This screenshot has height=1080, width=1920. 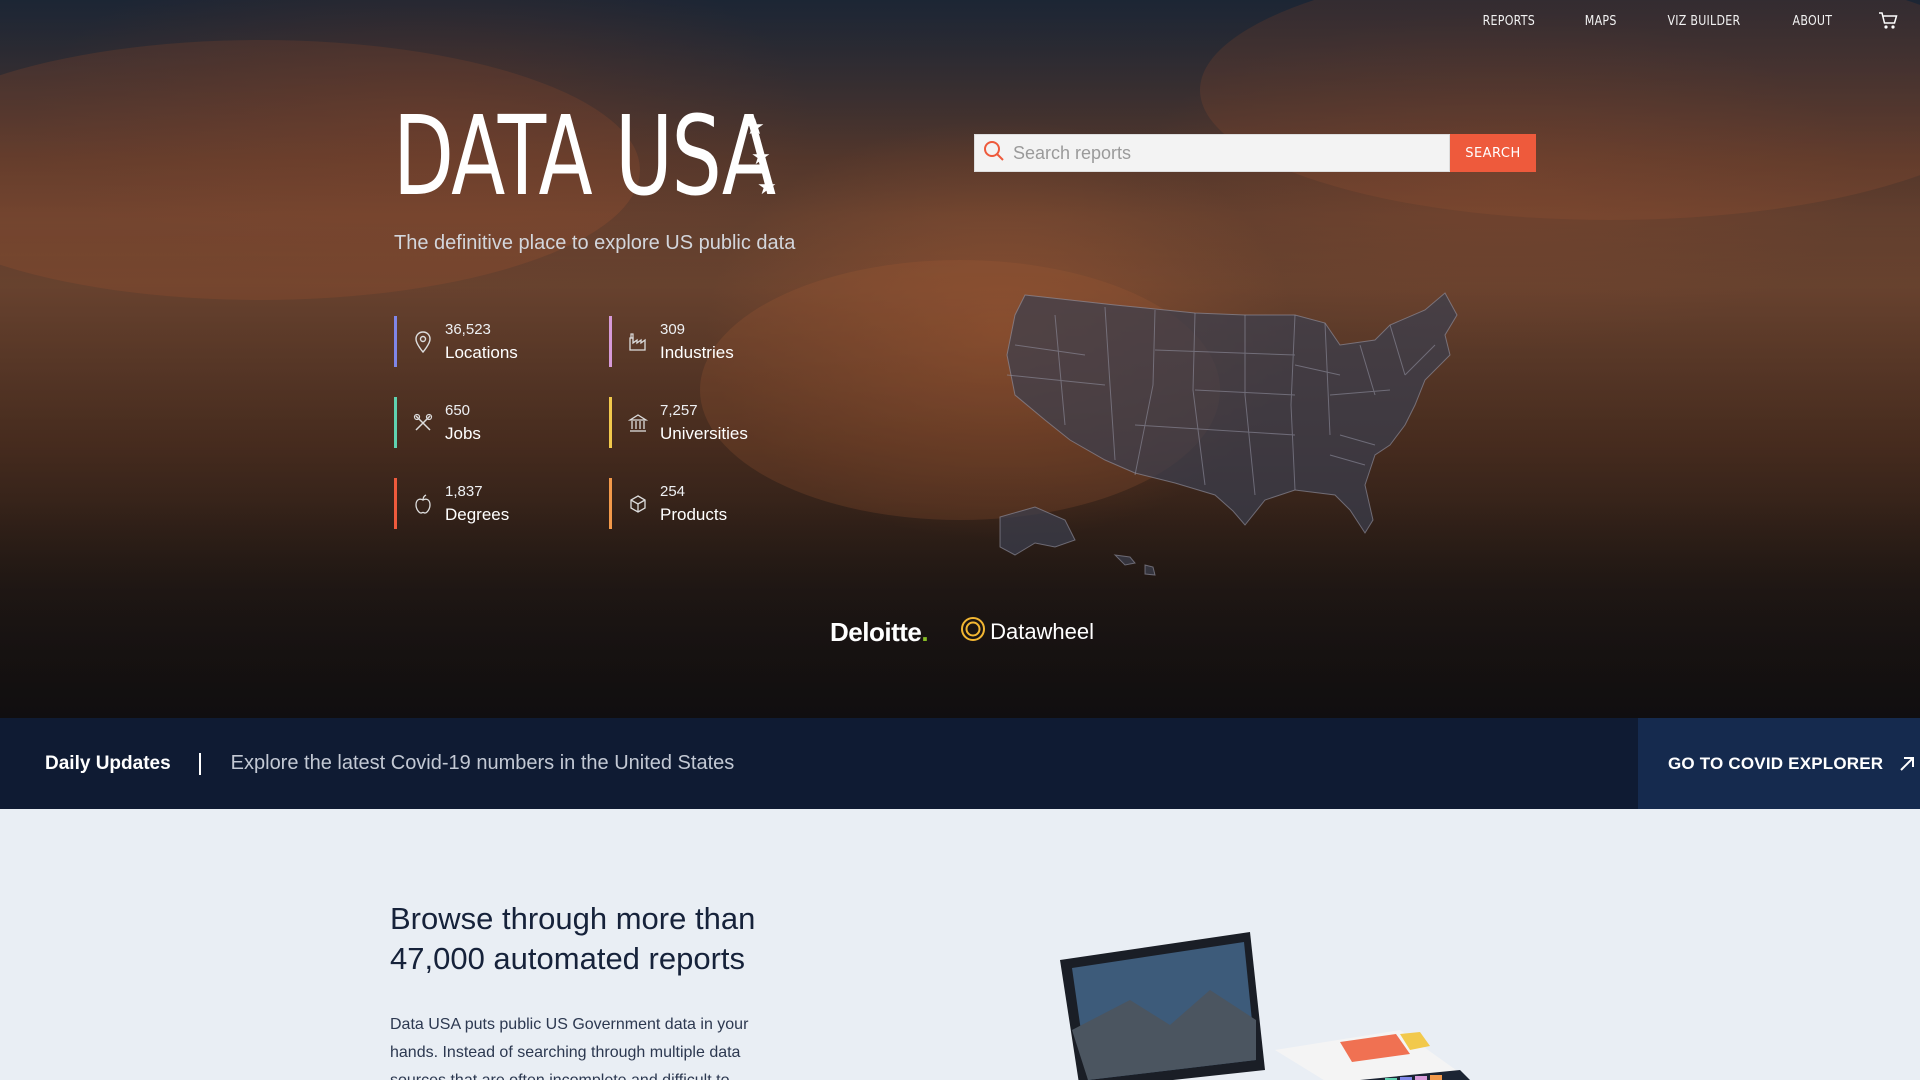 I want to click on location-pin-icon, so click(x=423, y=342).